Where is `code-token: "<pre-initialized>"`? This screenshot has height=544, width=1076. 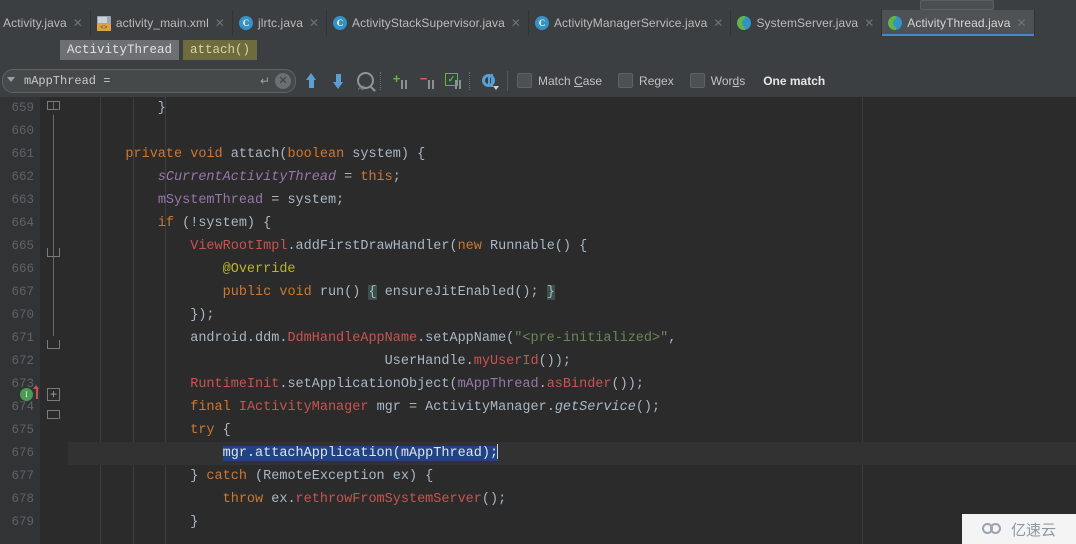
code-token: "<pre-initialized>" is located at coordinates (591, 338).